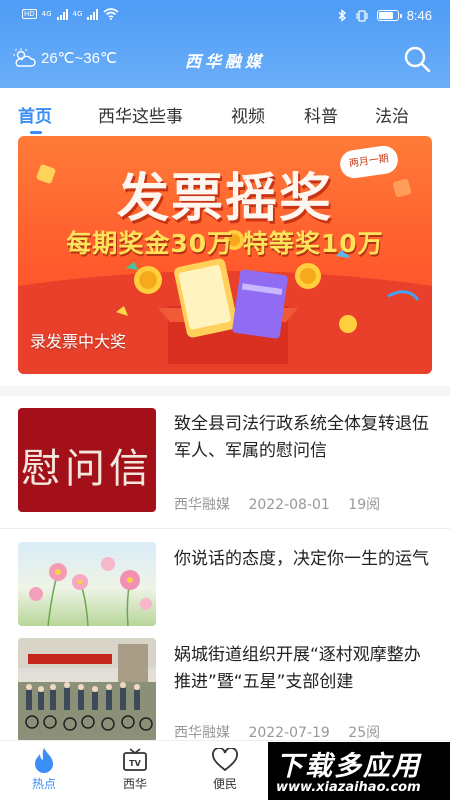 Image resolution: width=450 pixels, height=800 pixels. I want to click on app-title: 西华融媒, so click(224, 61).